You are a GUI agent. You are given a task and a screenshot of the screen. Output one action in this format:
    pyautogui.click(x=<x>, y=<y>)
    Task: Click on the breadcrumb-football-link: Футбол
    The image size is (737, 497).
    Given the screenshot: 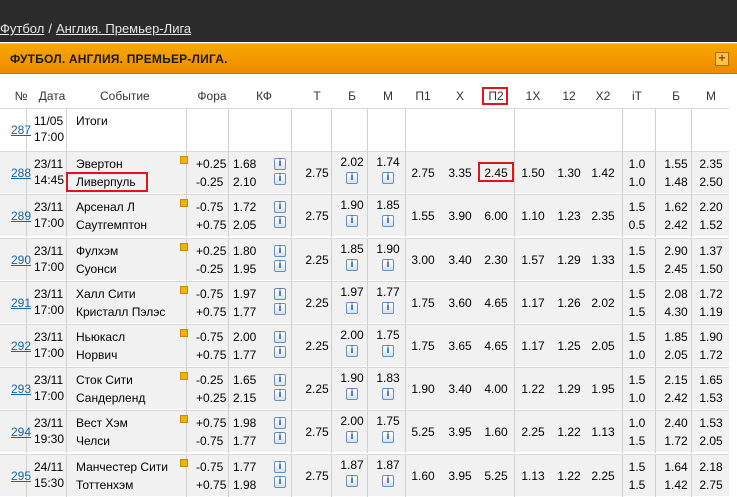 What is the action you would take?
    pyautogui.click(x=22, y=28)
    